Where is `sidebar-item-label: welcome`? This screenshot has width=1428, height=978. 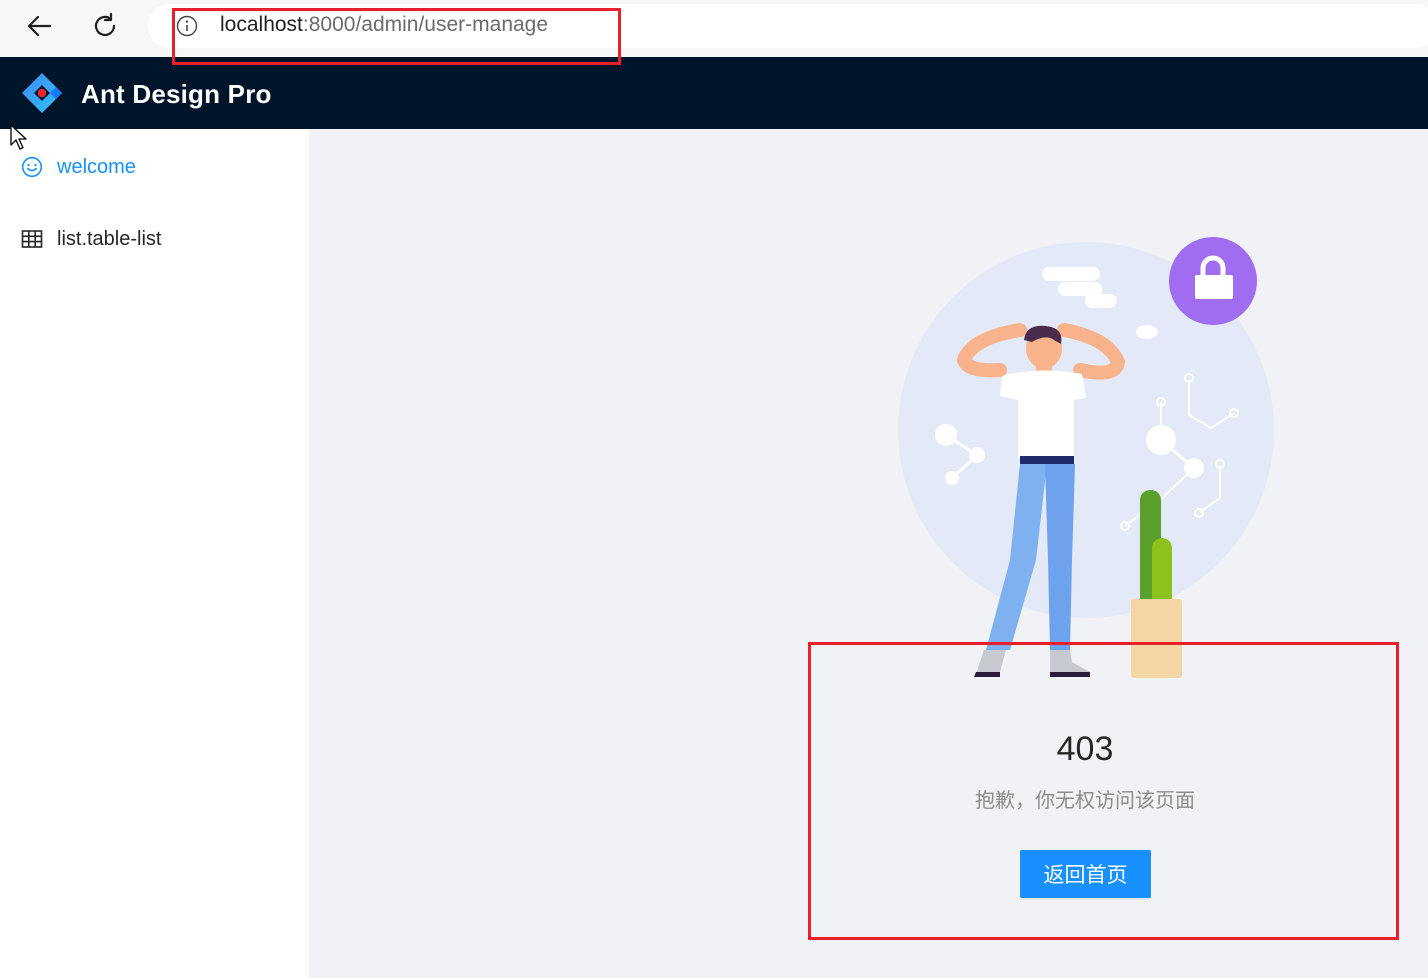 sidebar-item-label: welcome is located at coordinates (96, 166).